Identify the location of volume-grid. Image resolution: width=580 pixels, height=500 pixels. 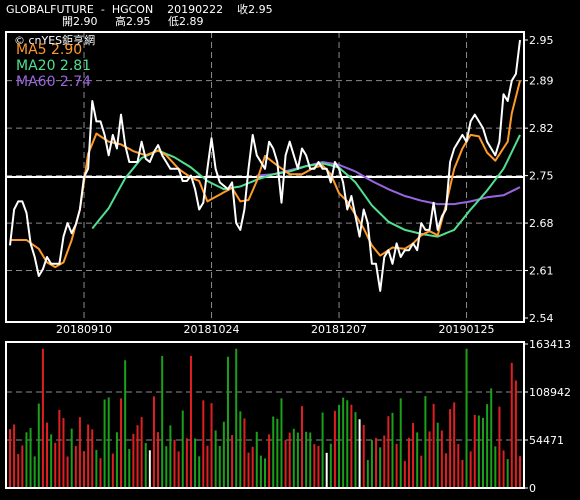
(265, 416).